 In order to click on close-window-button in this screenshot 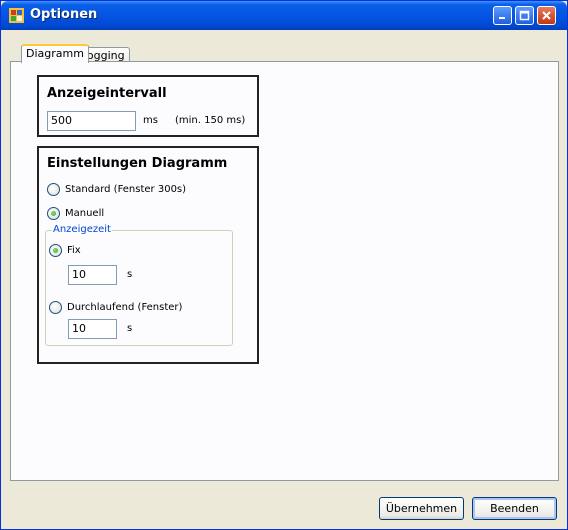, I will do `click(546, 15)`.